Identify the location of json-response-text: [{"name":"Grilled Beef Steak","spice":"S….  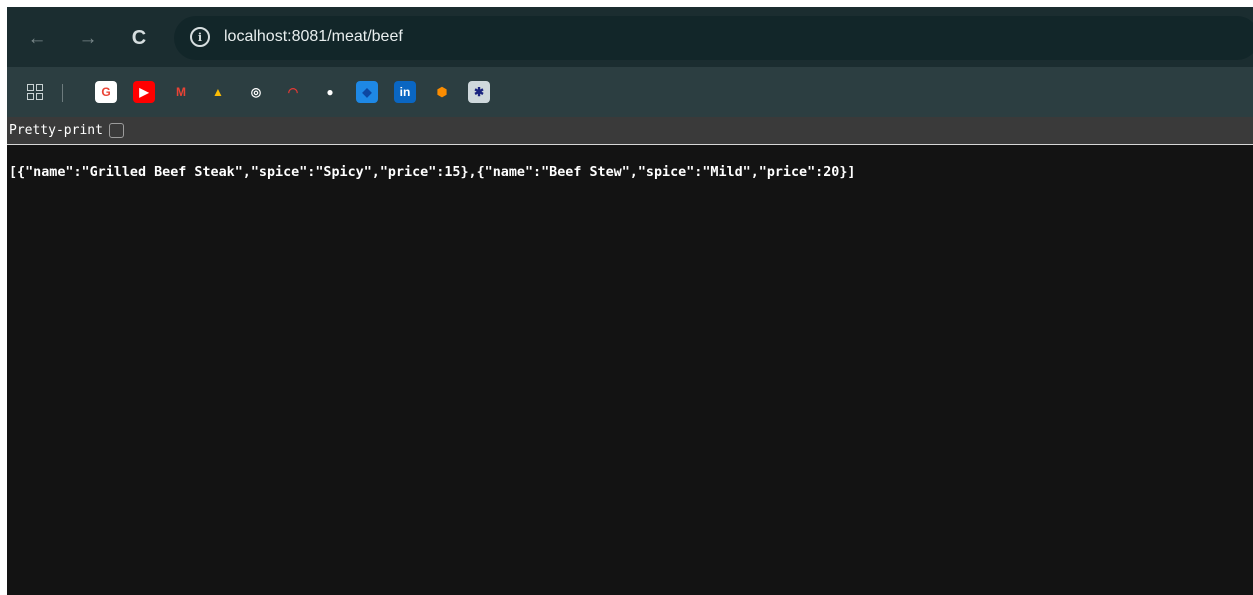
(432, 172).